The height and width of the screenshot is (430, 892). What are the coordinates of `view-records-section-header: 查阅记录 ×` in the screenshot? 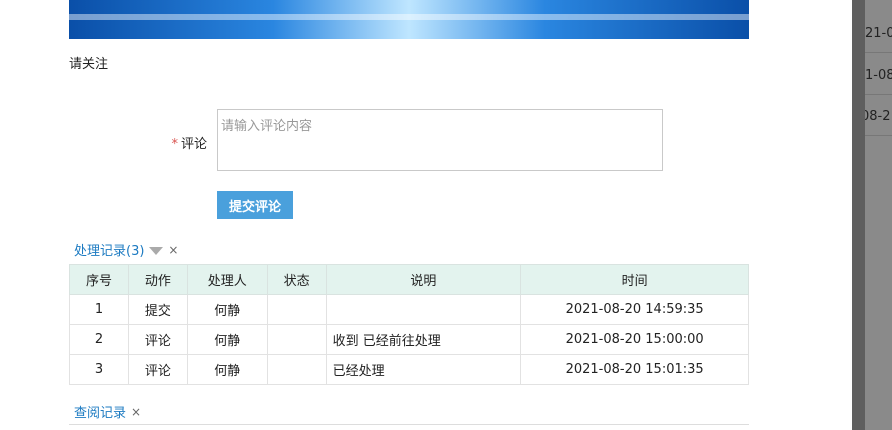 It's located at (107, 412).